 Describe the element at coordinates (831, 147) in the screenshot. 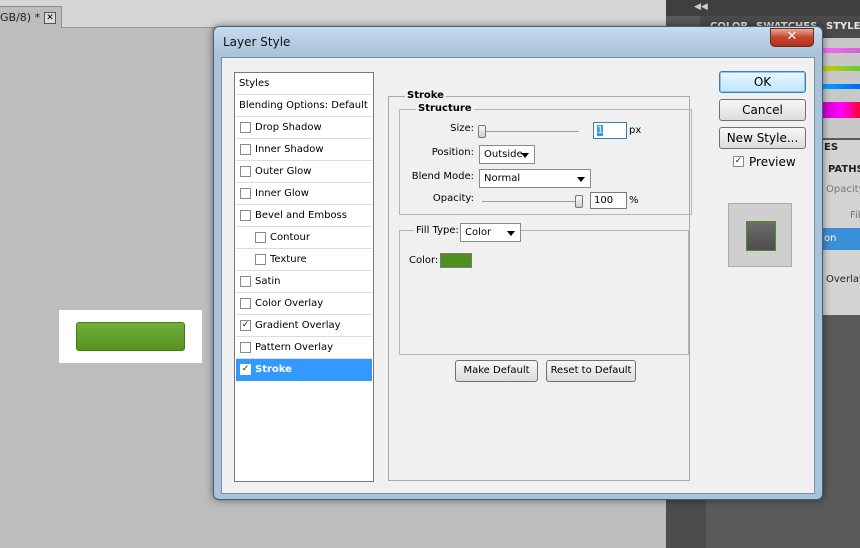

I see `tab-es: ES` at that location.